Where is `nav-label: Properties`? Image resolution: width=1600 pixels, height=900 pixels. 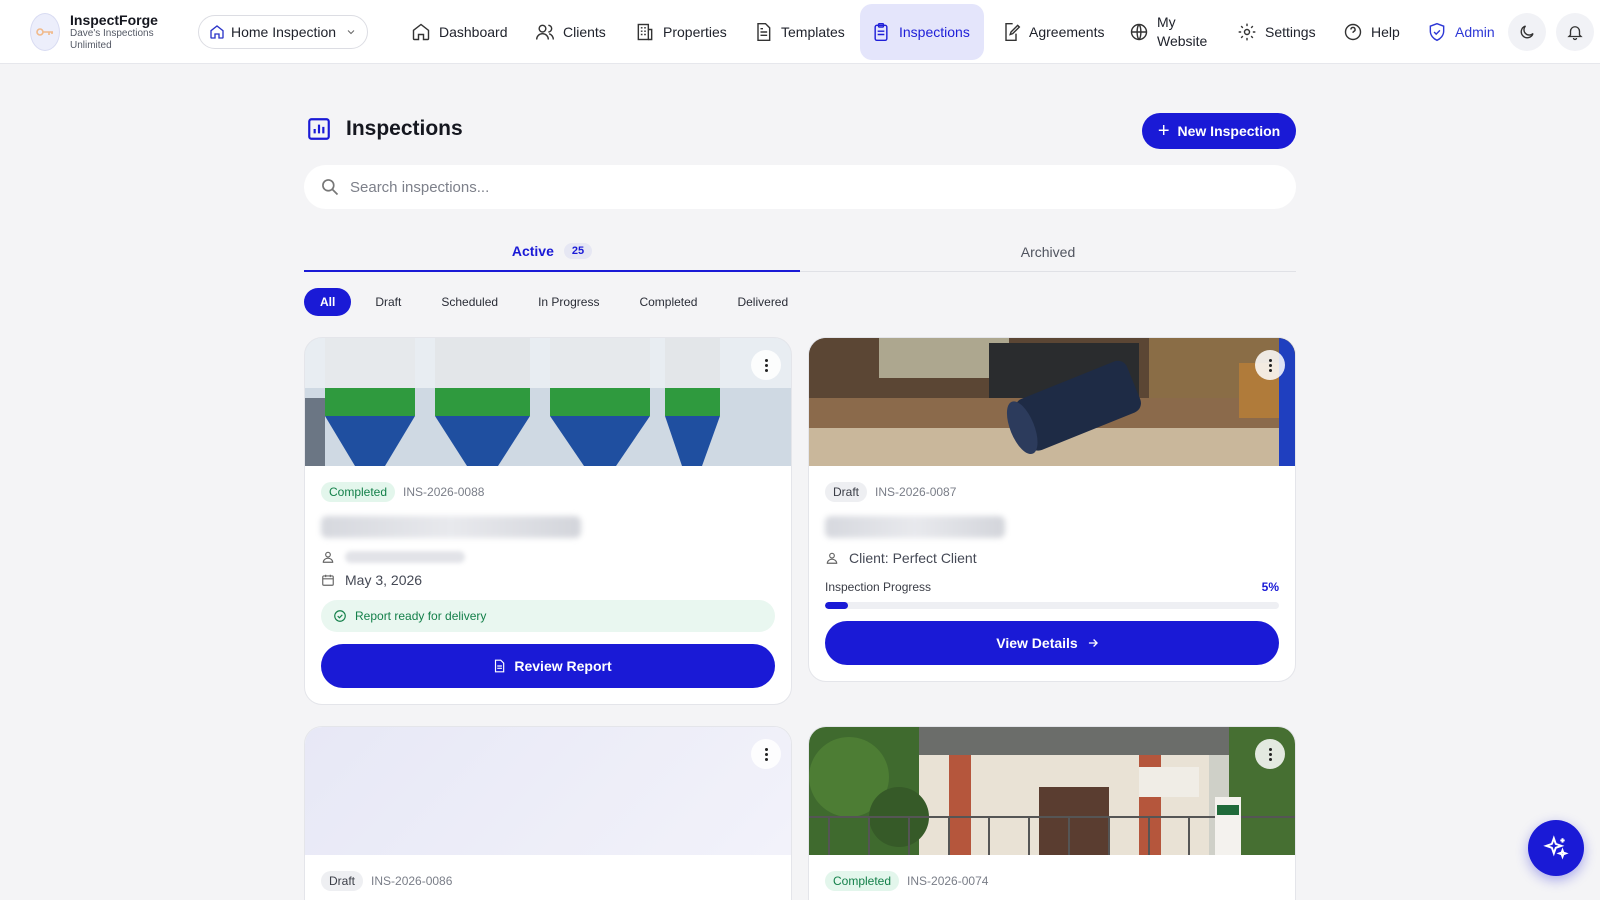 nav-label: Properties is located at coordinates (695, 32).